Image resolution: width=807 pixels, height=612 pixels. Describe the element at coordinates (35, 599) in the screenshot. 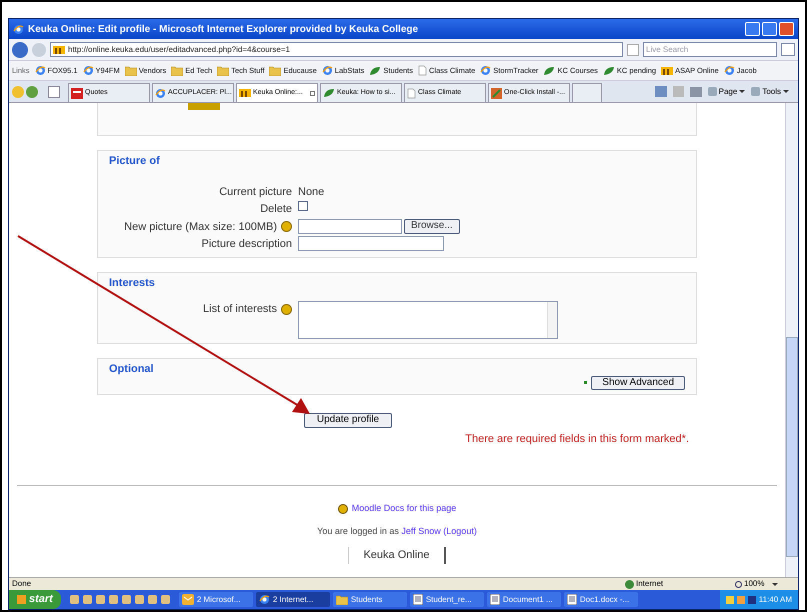

I see `start-button: start` at that location.